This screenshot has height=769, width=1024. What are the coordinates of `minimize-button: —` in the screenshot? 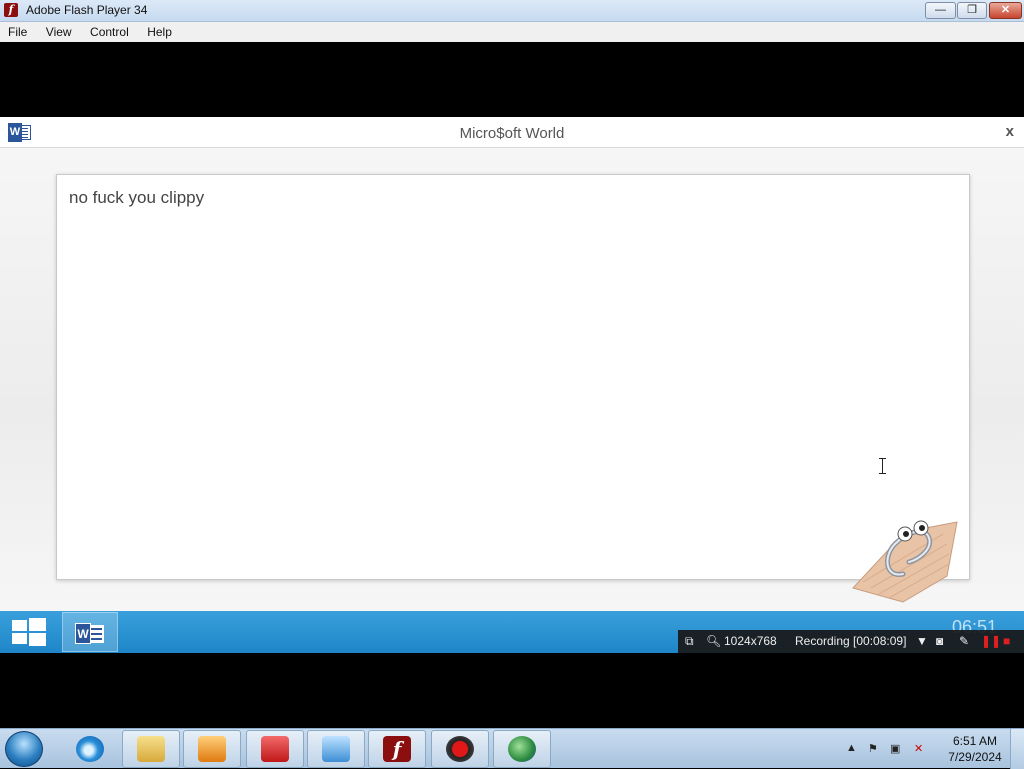 It's located at (940, 10).